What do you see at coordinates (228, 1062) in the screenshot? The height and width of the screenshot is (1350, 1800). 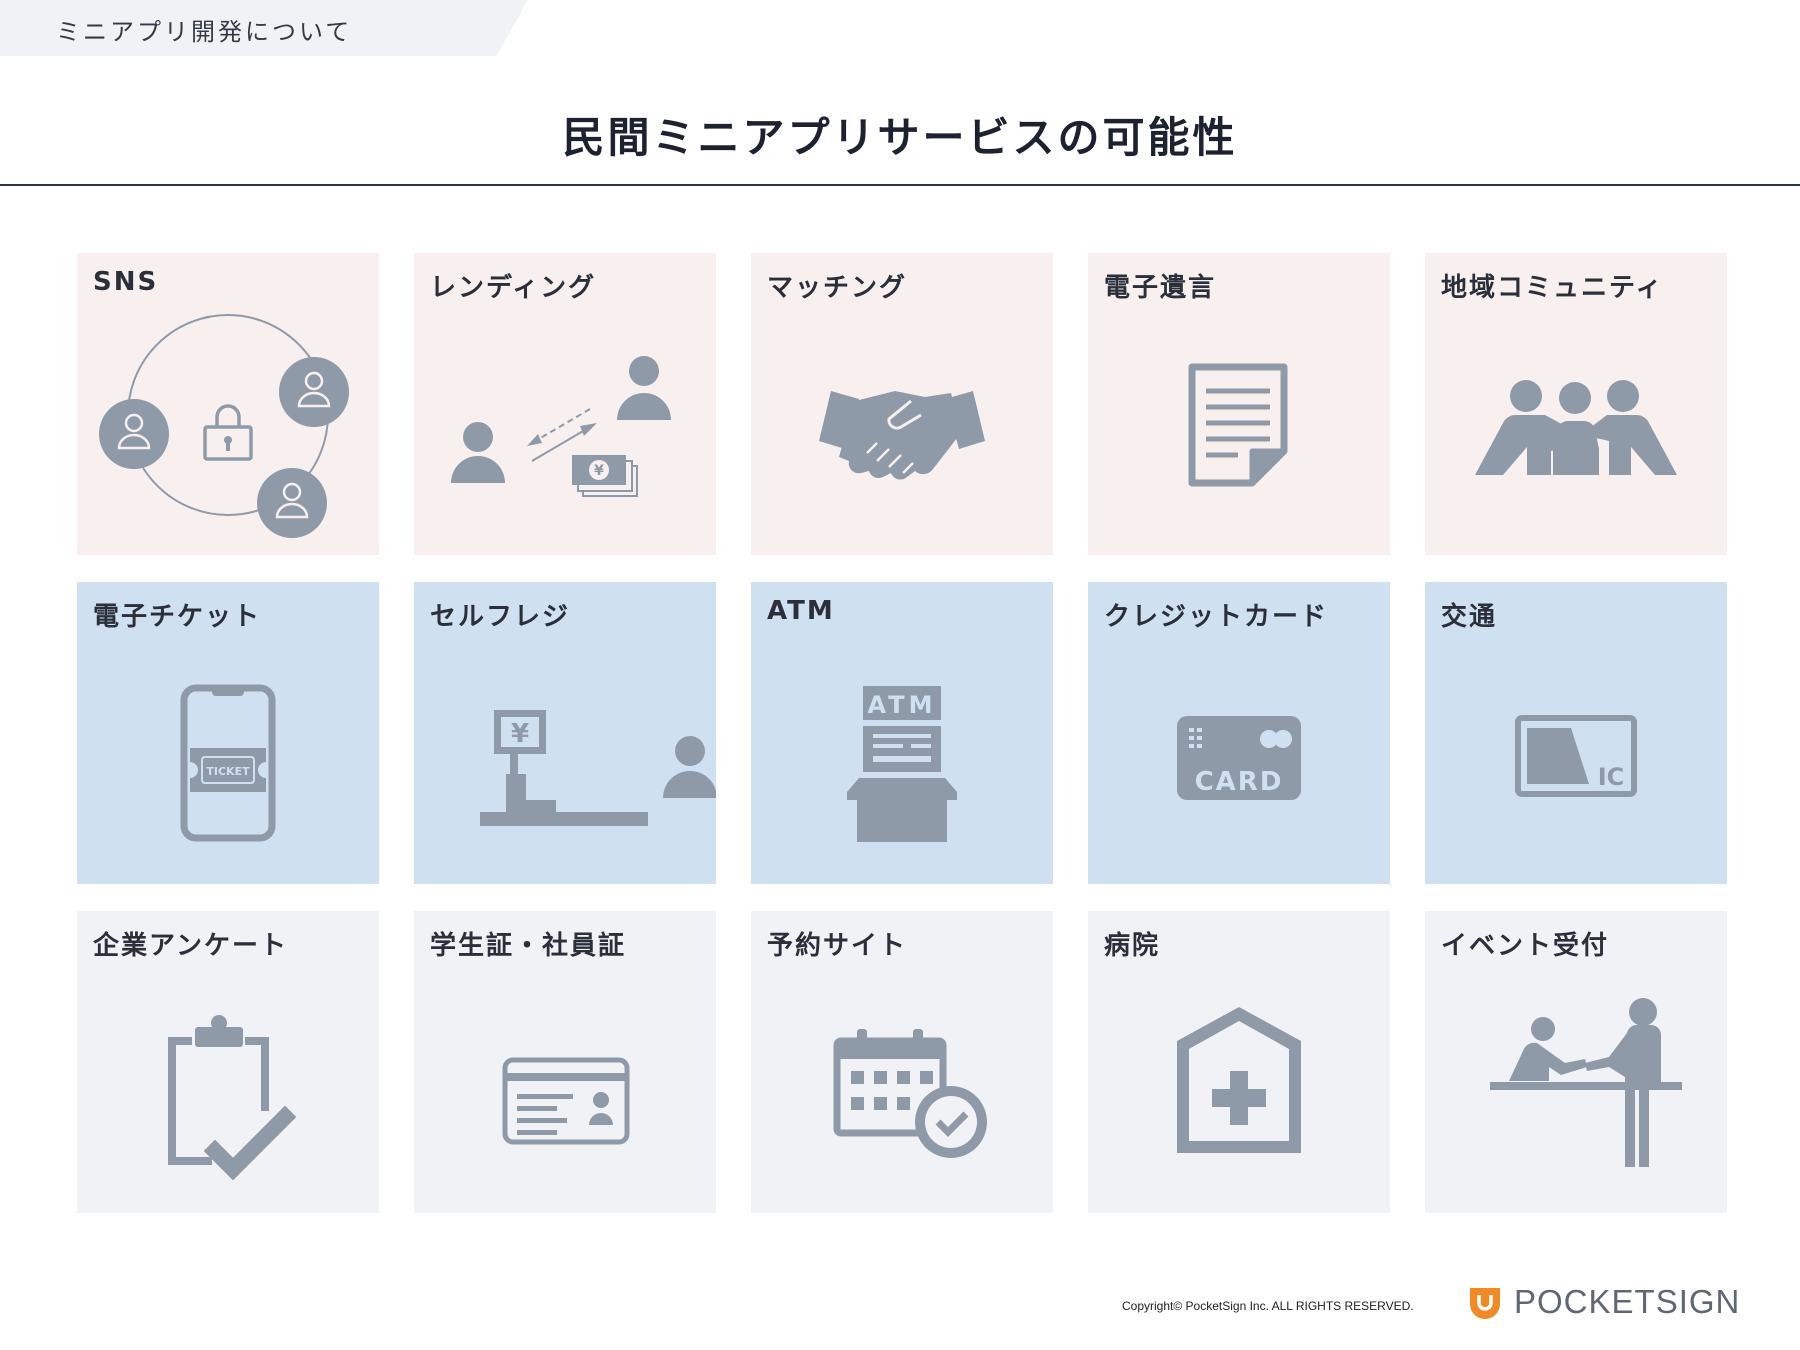 I see `card-survey: 企業アンケート` at bounding box center [228, 1062].